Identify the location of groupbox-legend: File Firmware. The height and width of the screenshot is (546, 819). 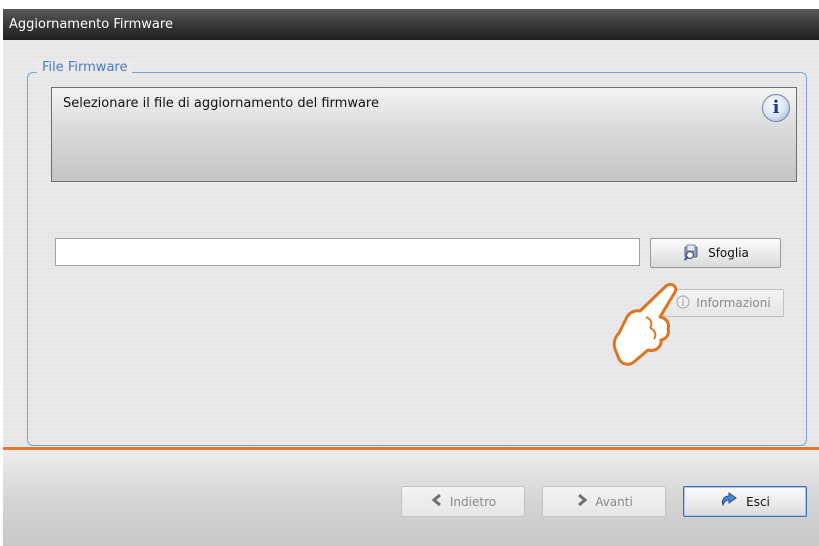
(85, 68).